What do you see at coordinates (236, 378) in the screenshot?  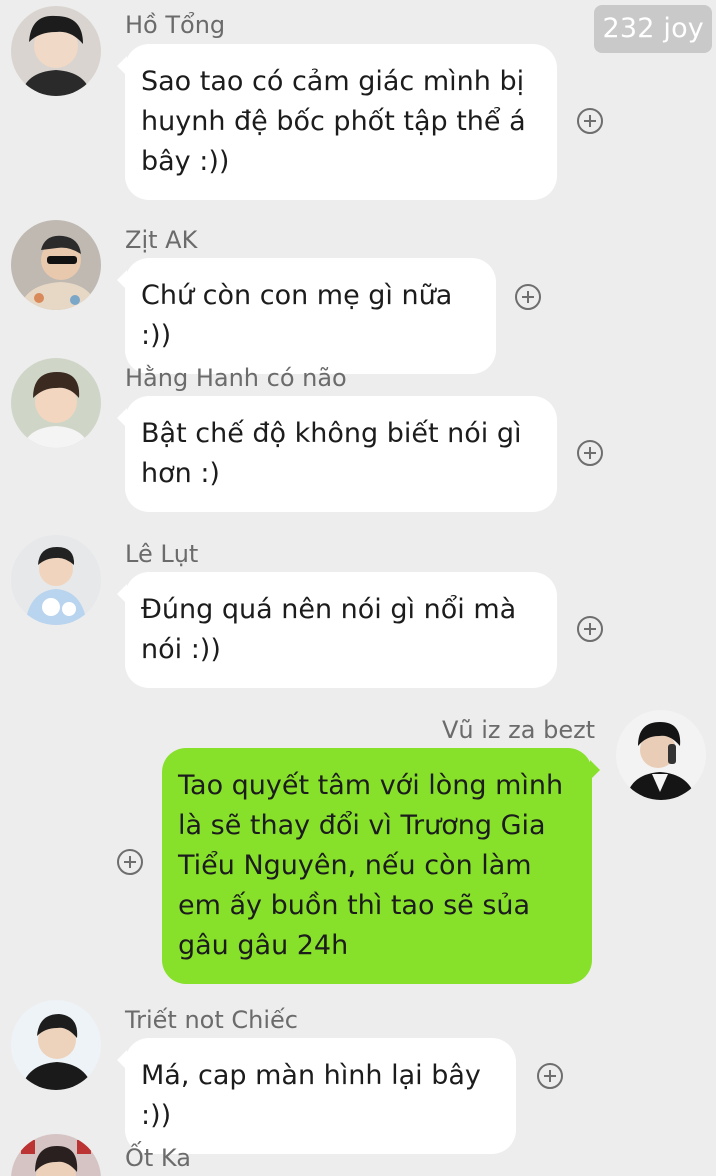 I see `sender-name: Hằng Hanh có não` at bounding box center [236, 378].